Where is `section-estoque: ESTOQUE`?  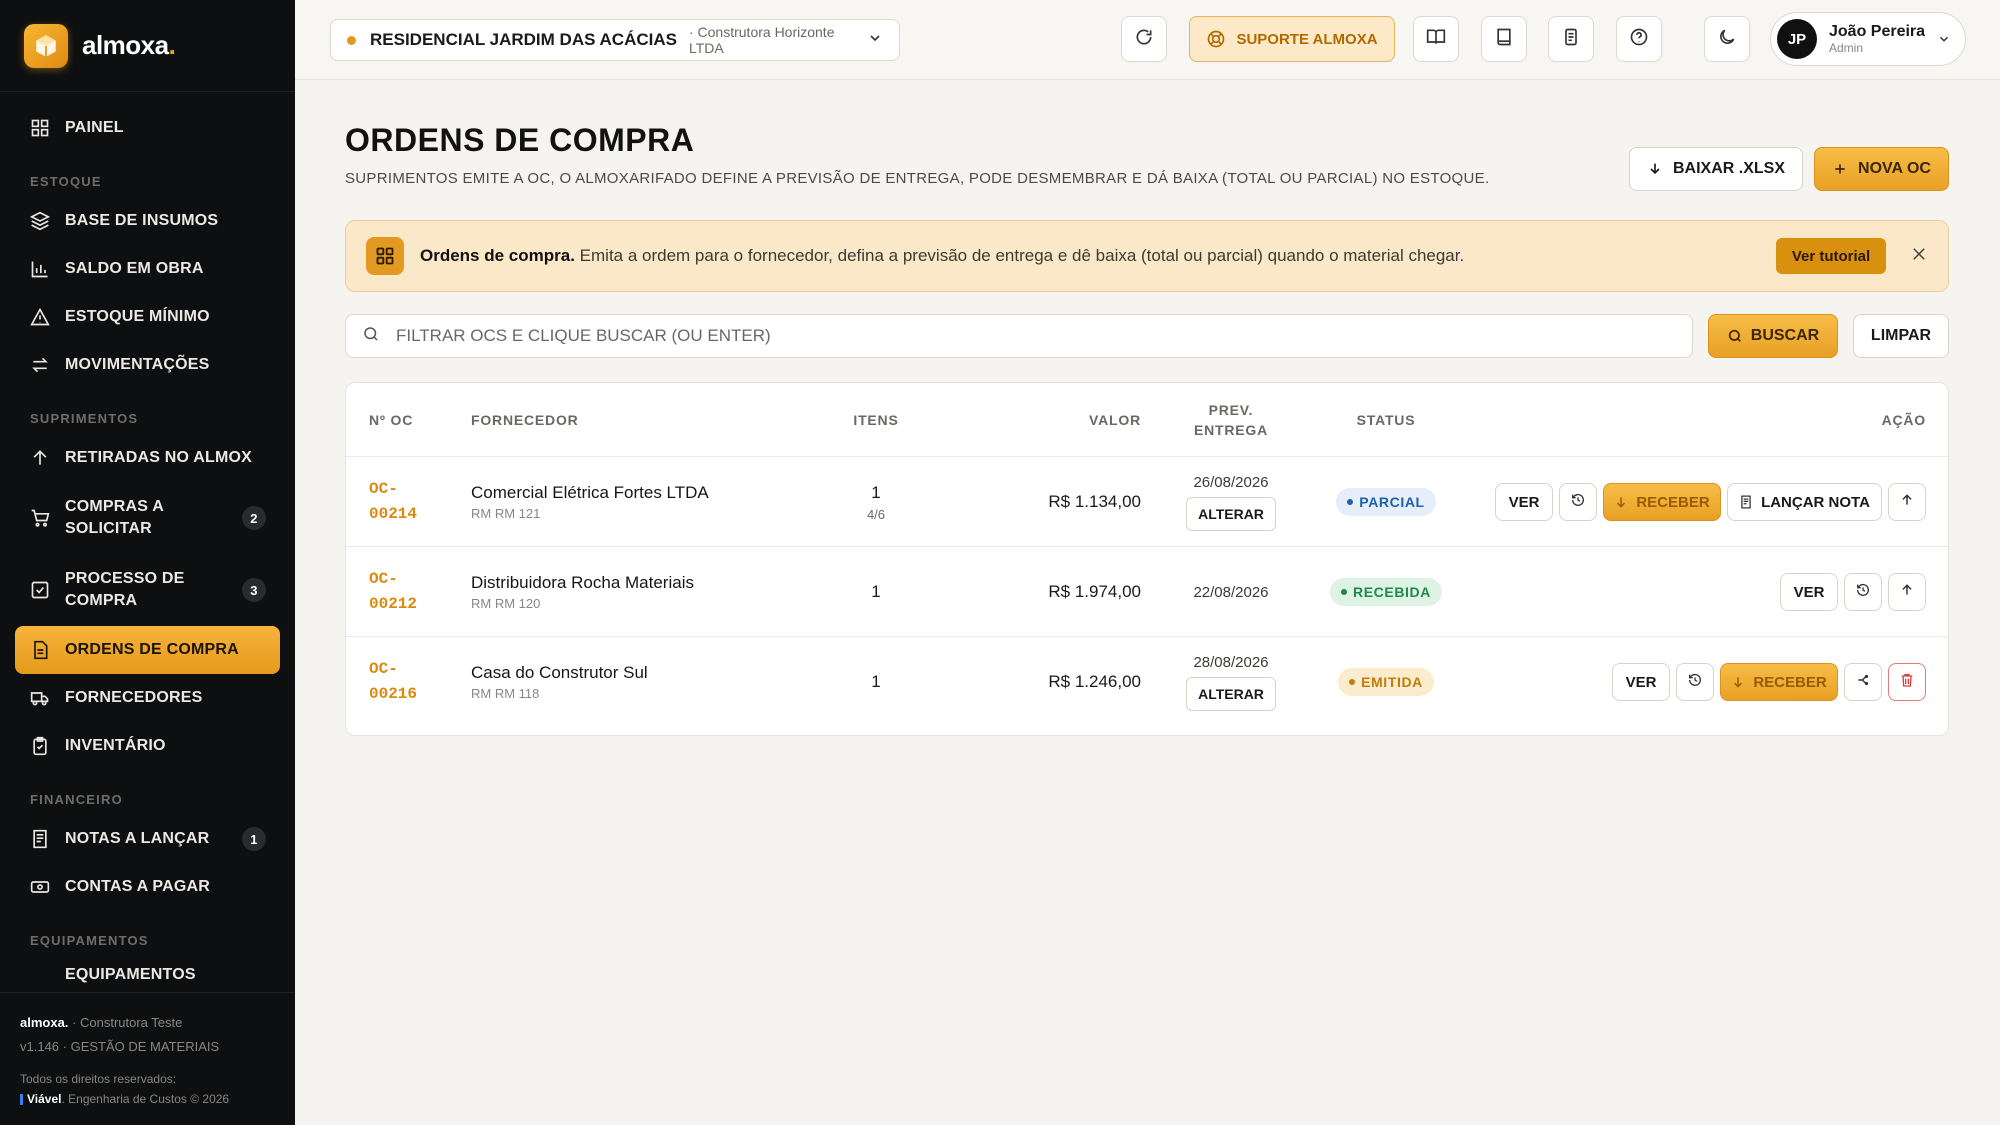 section-estoque: ESTOQUE is located at coordinates (66, 181).